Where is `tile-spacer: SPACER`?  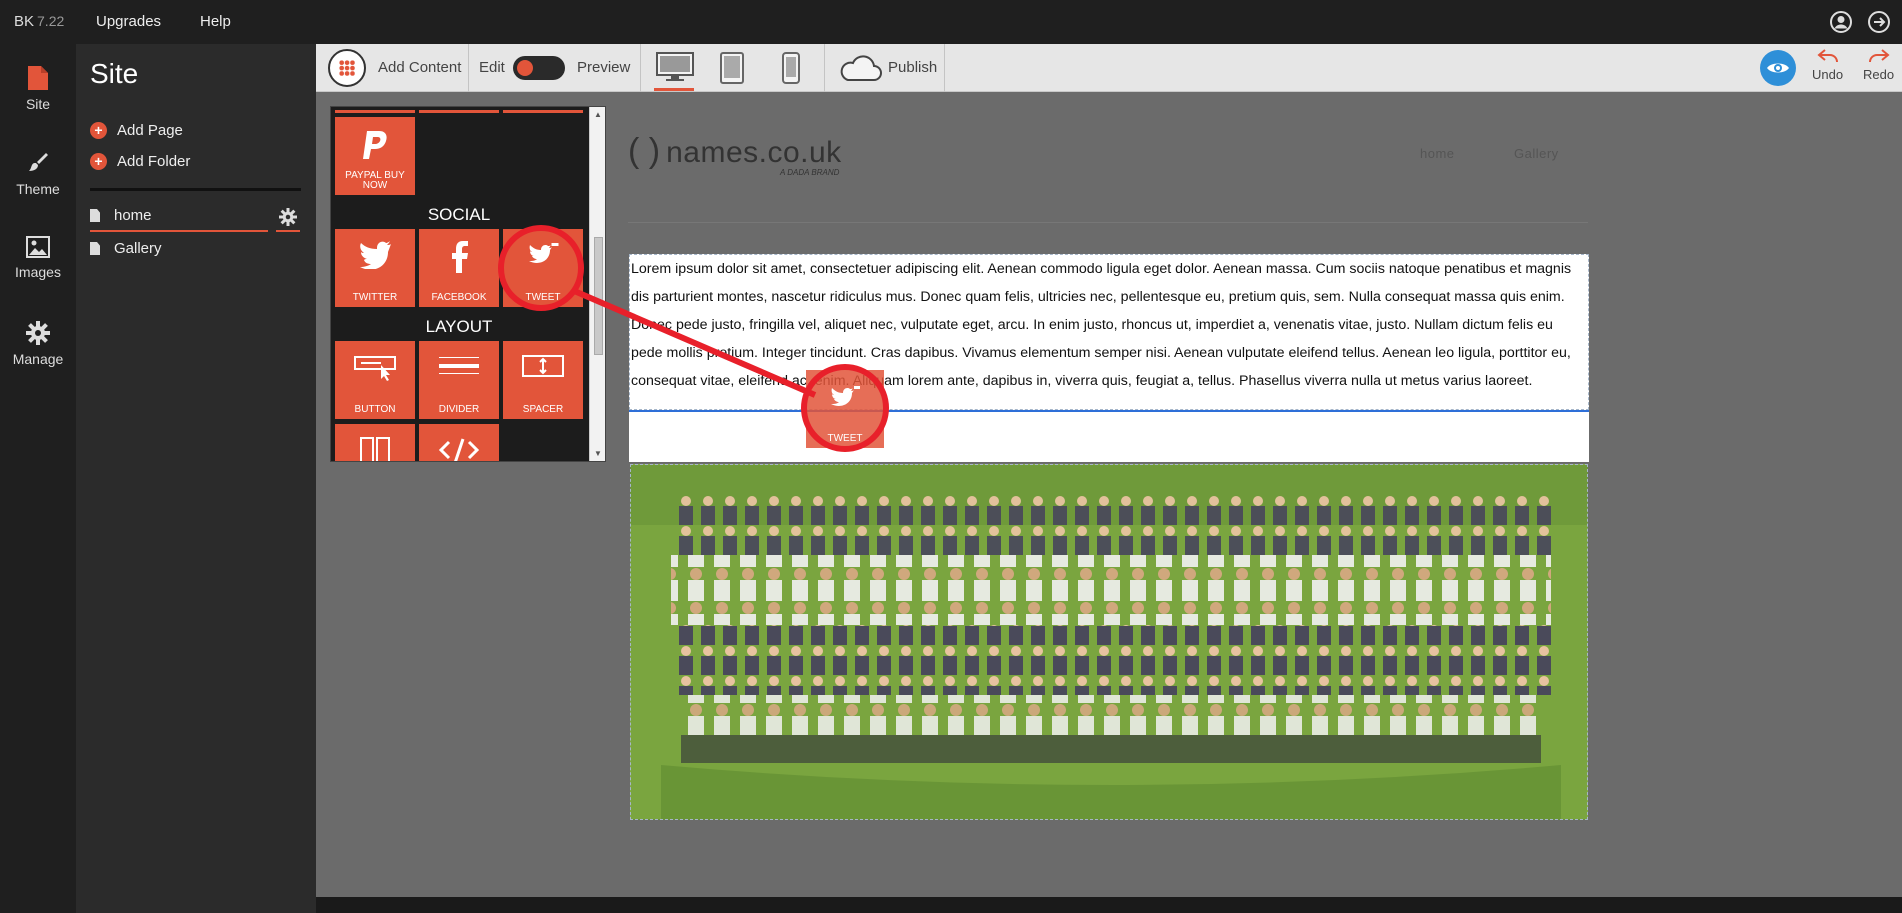
tile-spacer: SPACER is located at coordinates (543, 380).